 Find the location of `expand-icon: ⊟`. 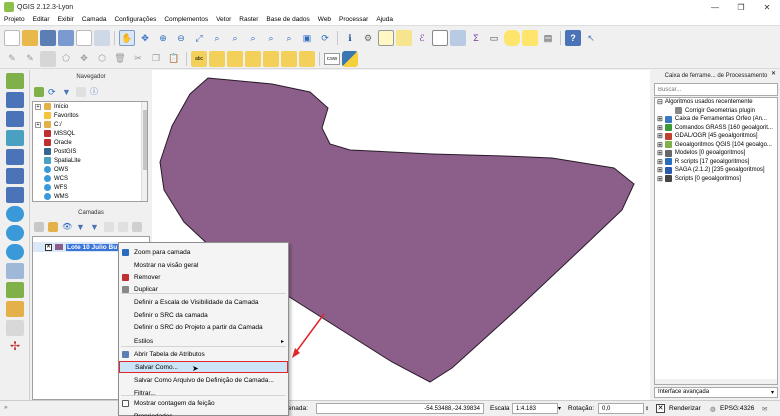

expand-icon: ⊟ is located at coordinates (660, 102).